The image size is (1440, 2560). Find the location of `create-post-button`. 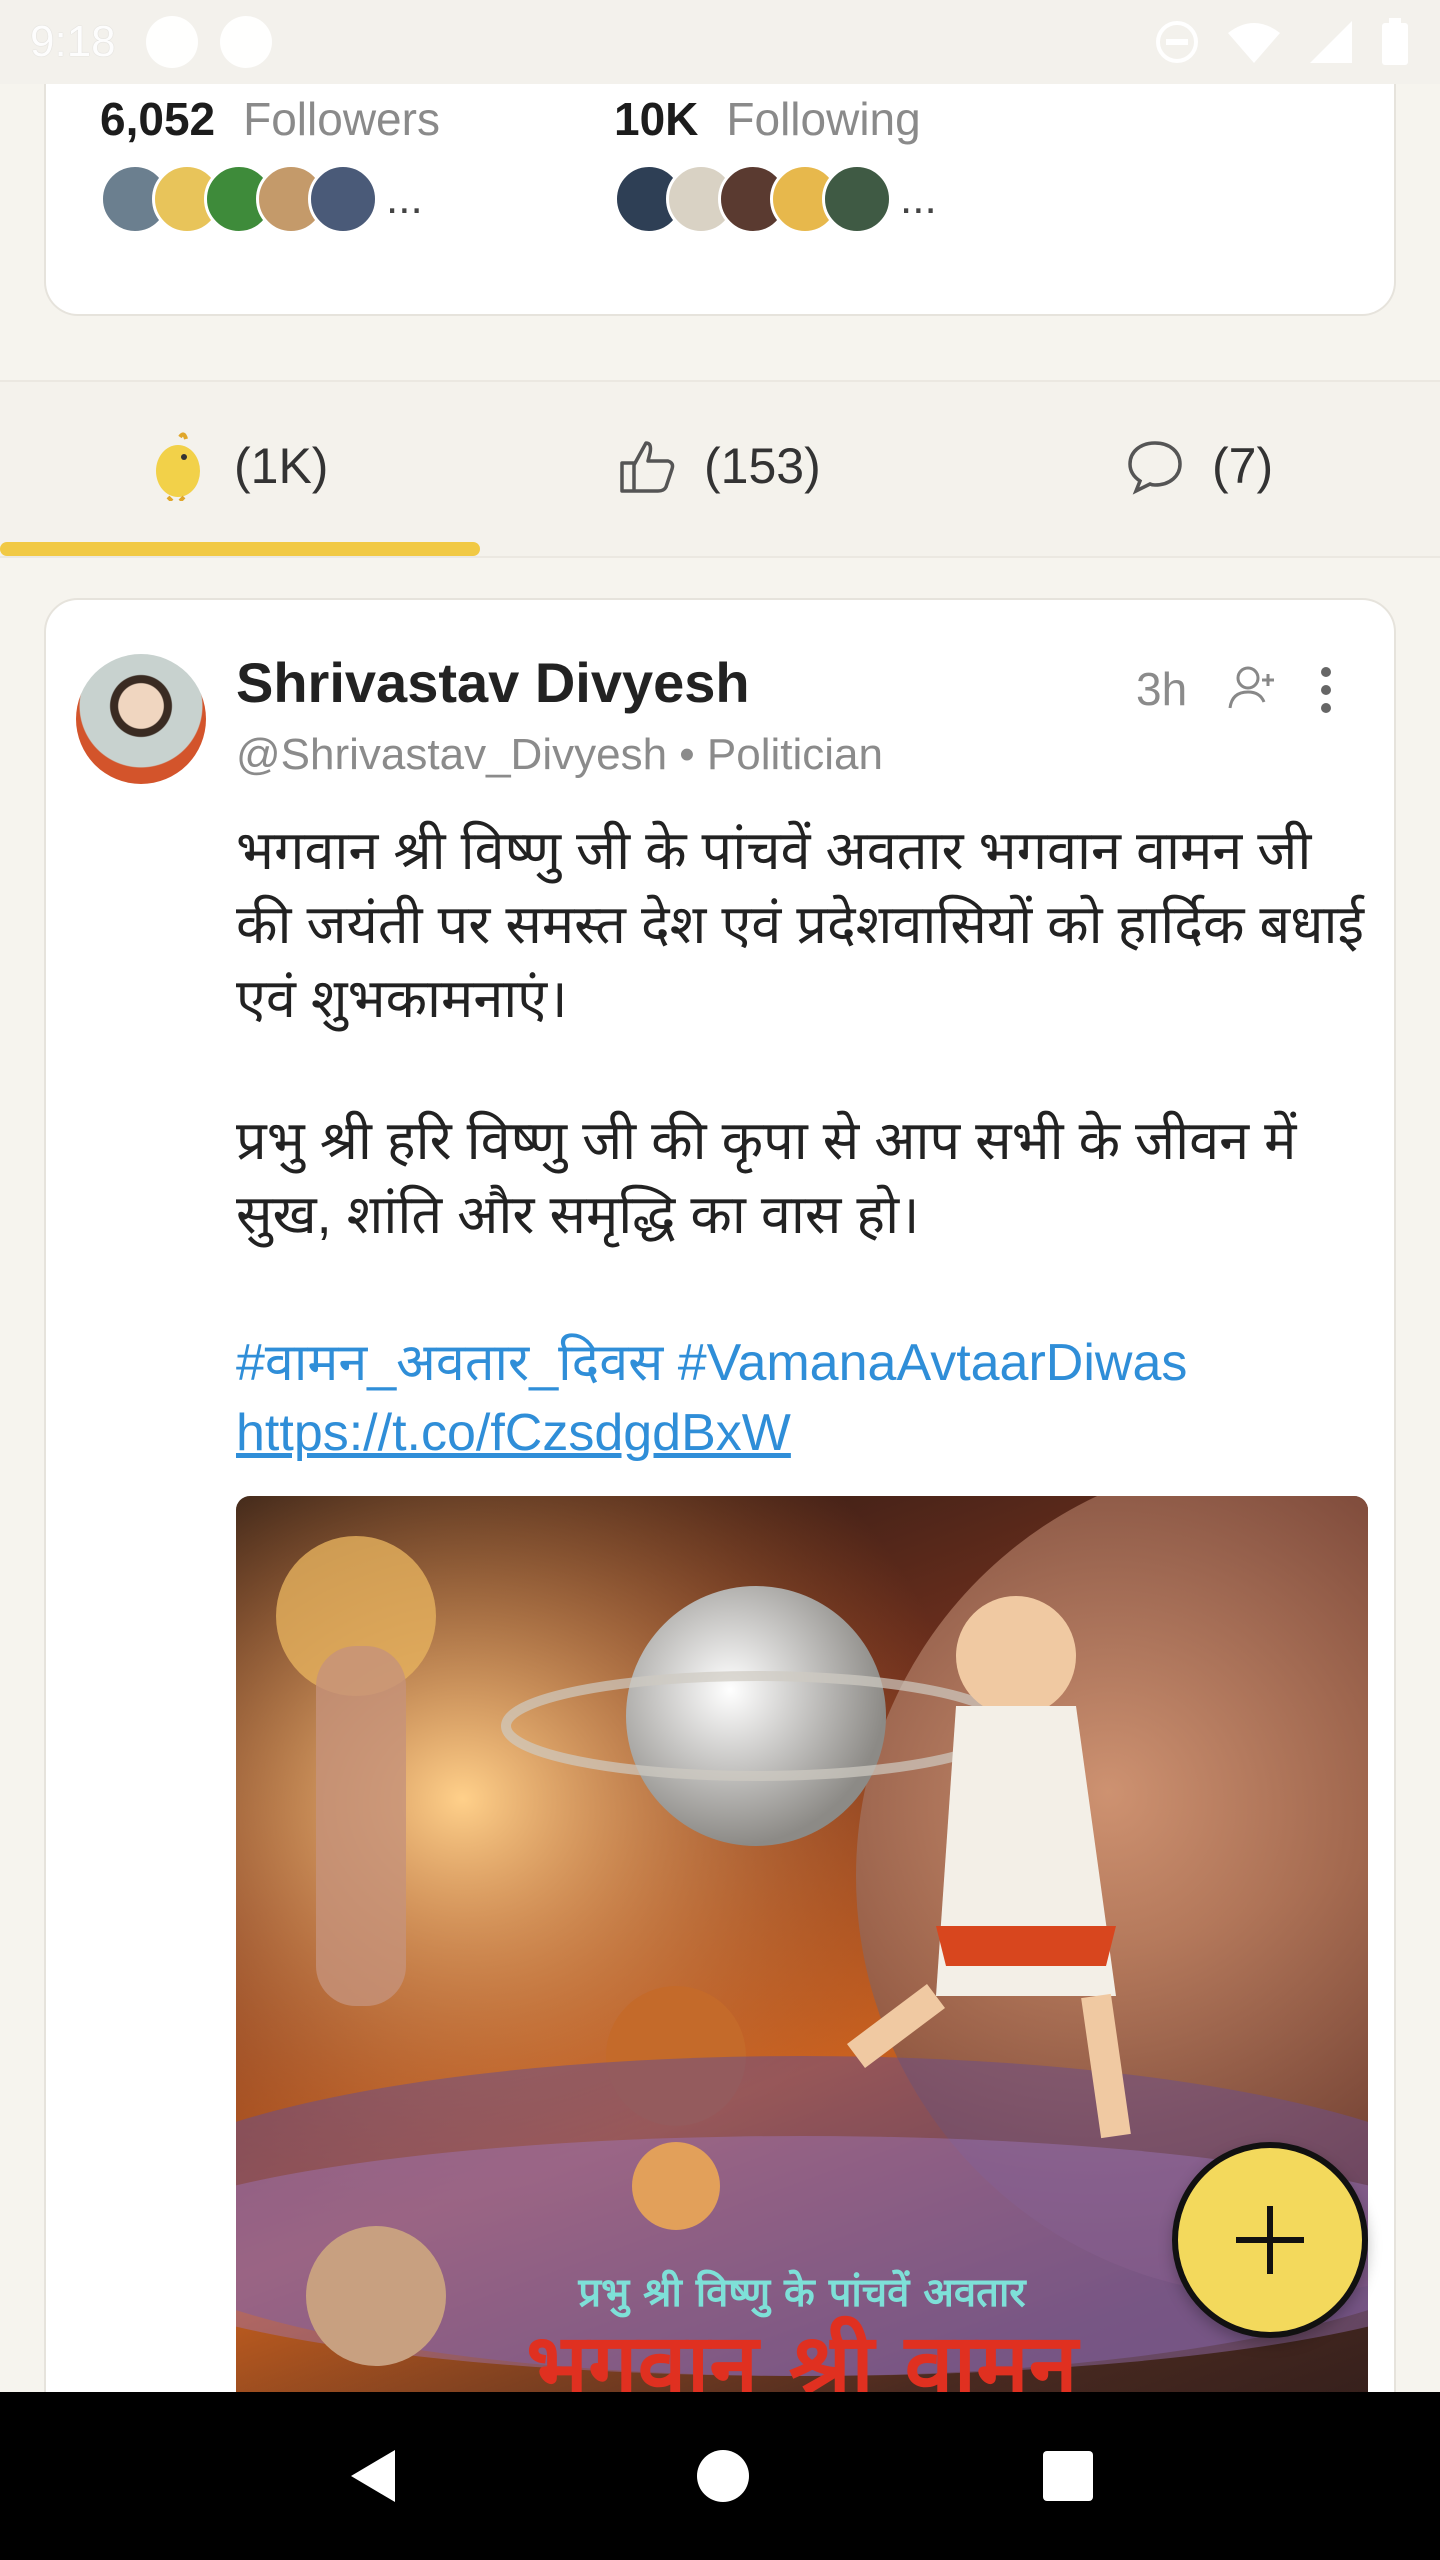

create-post-button is located at coordinates (1270, 2240).